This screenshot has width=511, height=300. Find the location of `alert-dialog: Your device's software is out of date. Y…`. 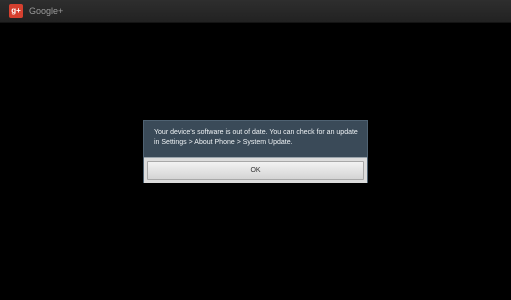

alert-dialog: Your device's software is out of date. Y… is located at coordinates (255, 151).